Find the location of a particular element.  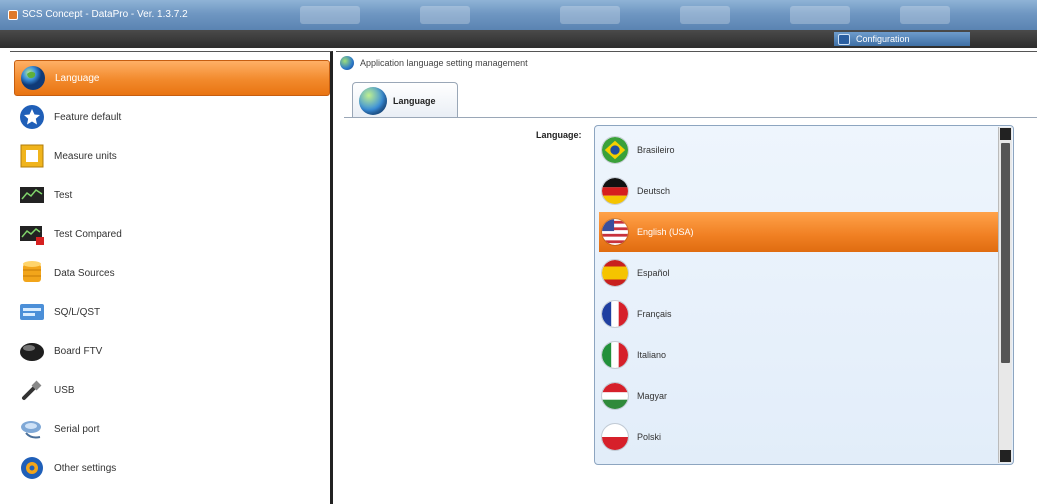

brazil-flag-icon is located at coordinates (615, 150).